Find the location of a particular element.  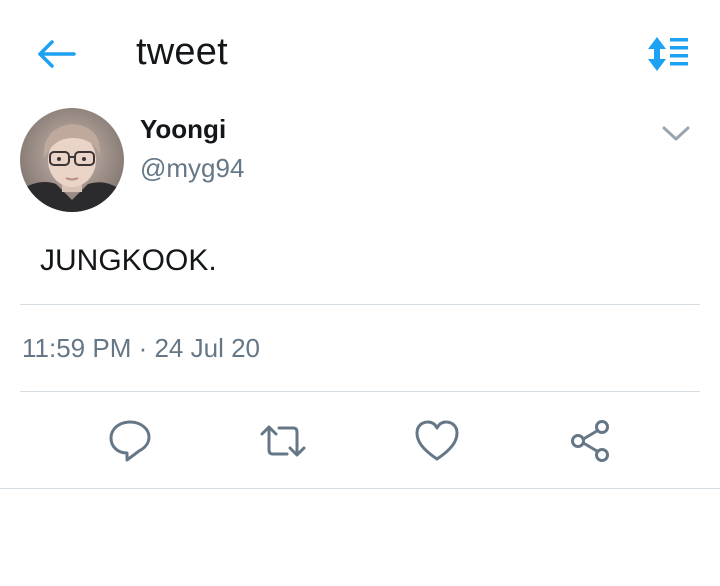

retweet-button is located at coordinates (283, 441).